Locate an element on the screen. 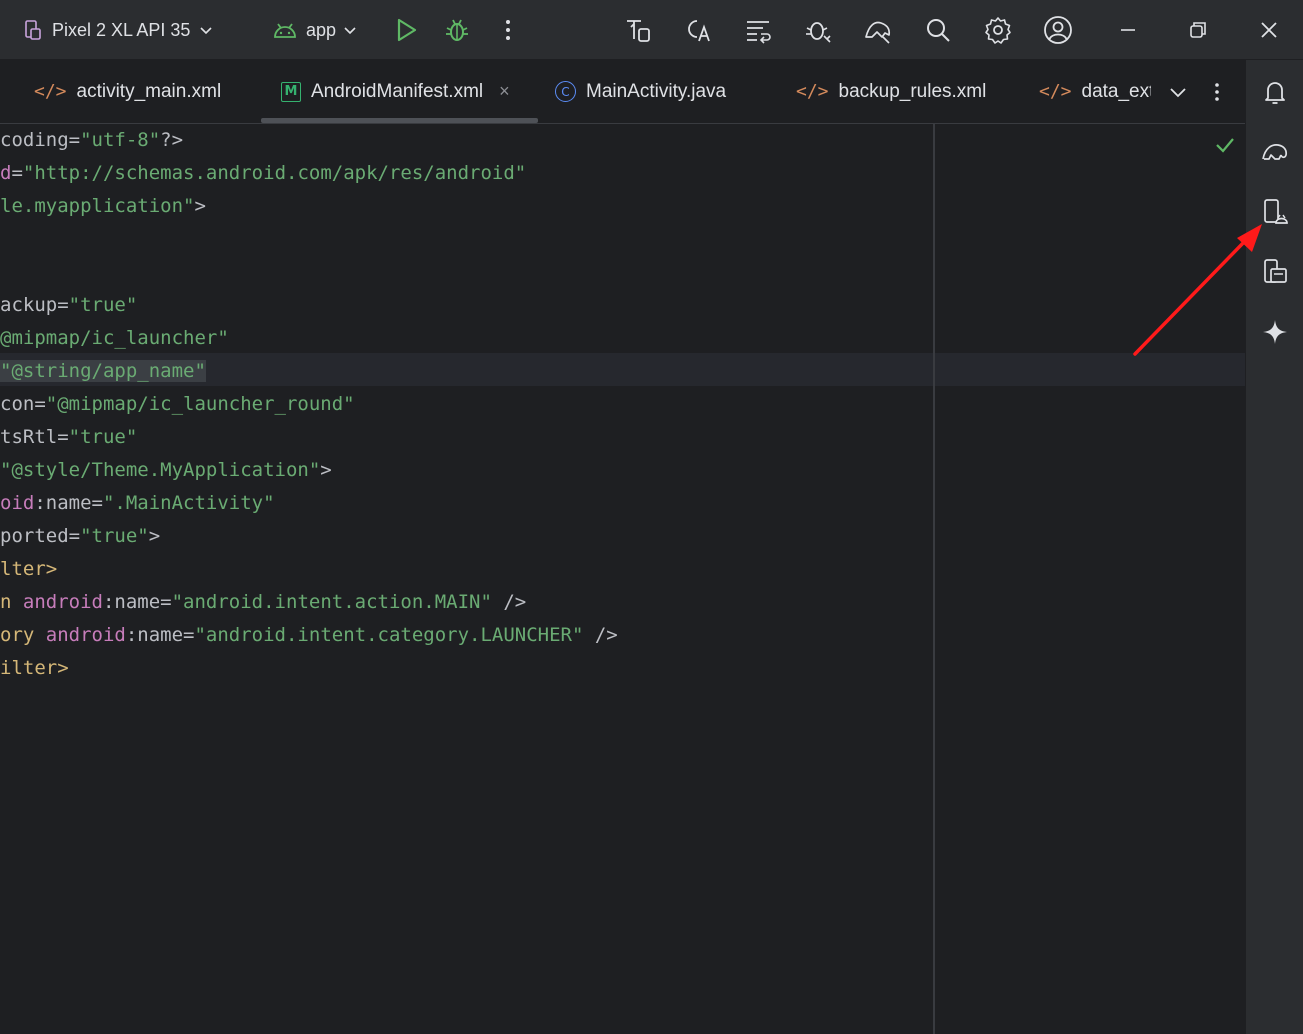  restore-window-button is located at coordinates (1198, 30).